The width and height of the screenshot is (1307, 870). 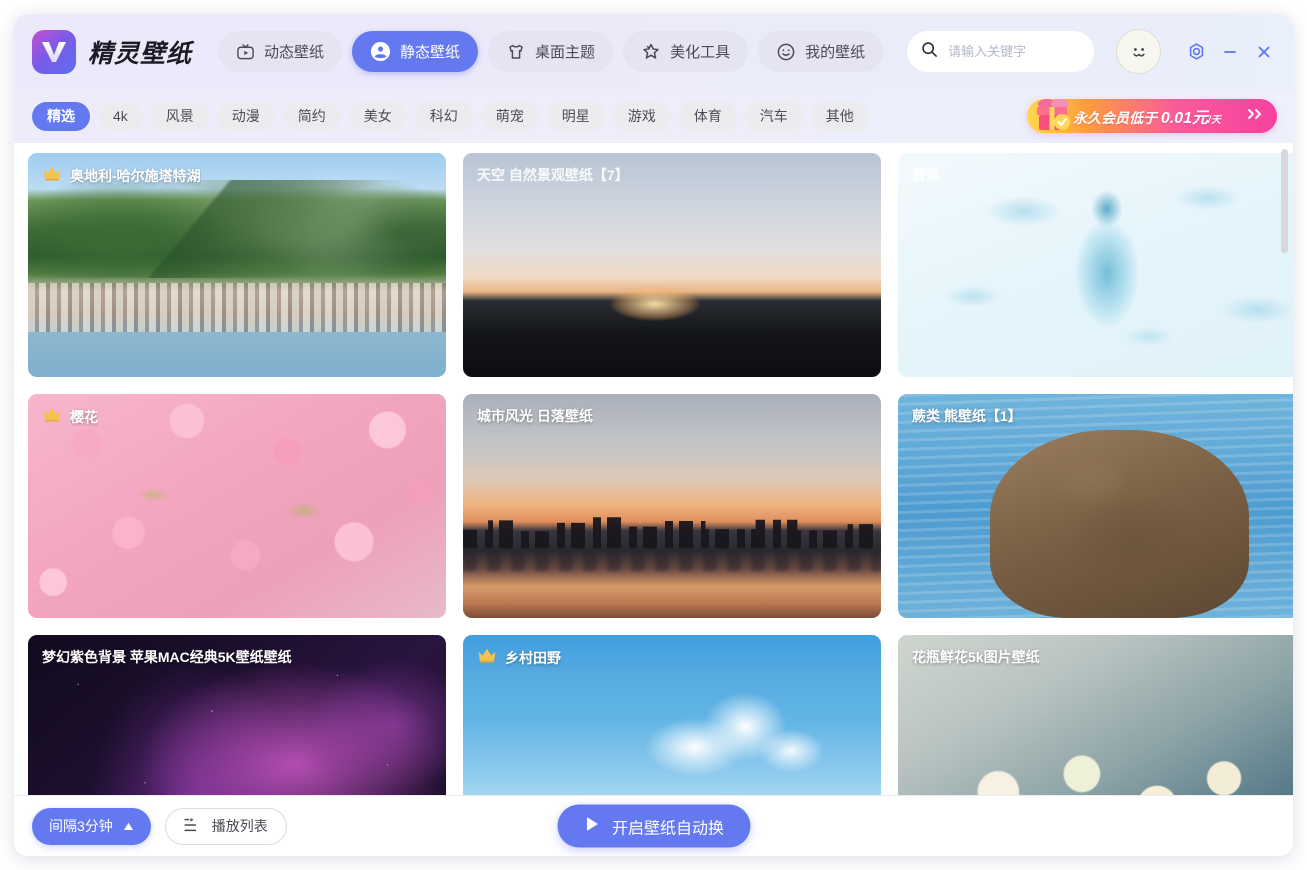 What do you see at coordinates (61, 116) in the screenshot?
I see `category-chip: 精选` at bounding box center [61, 116].